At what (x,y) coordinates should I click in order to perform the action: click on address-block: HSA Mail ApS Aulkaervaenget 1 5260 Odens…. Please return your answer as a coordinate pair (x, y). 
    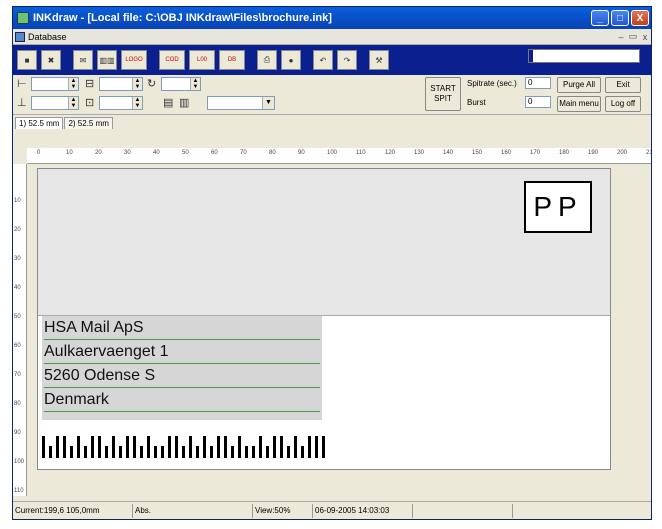
    Looking at the image, I should click on (182, 368).